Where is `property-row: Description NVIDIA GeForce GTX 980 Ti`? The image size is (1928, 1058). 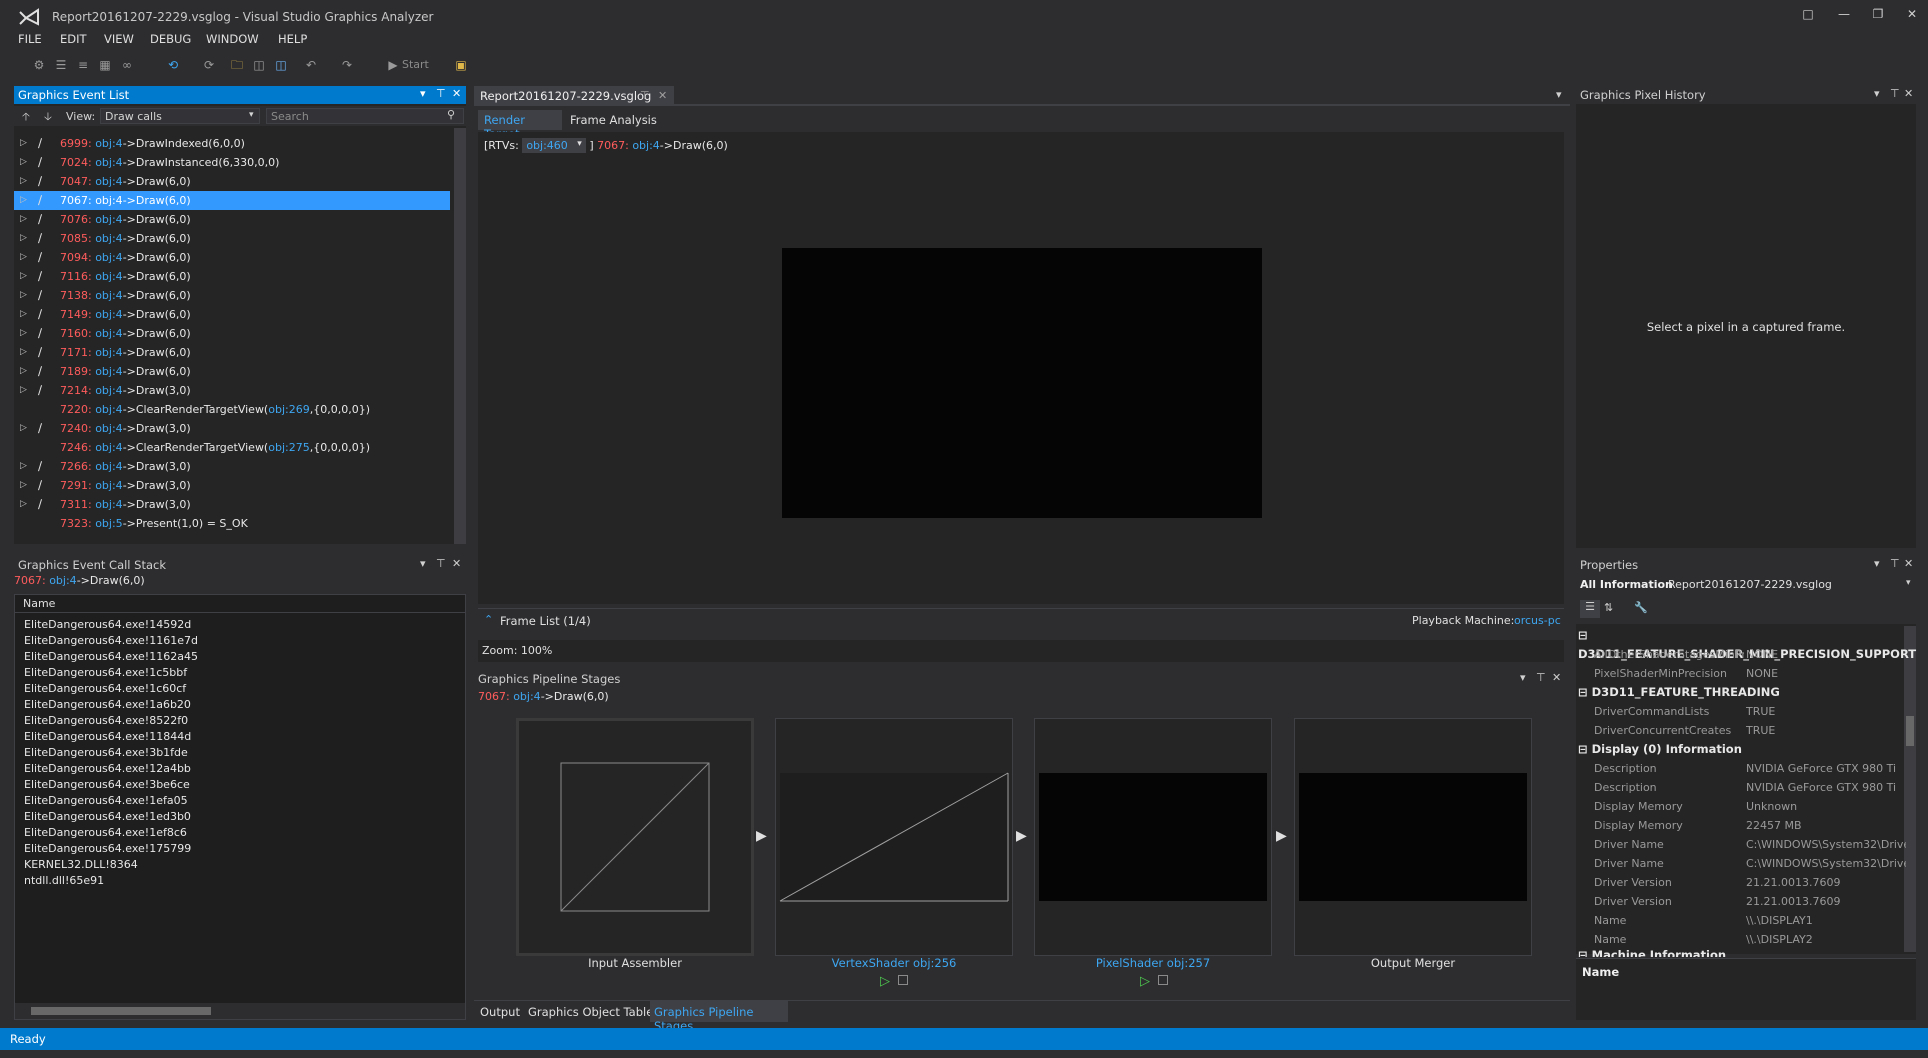 property-row: Description NVIDIA GeForce GTX 980 Ti is located at coordinates (1750, 787).